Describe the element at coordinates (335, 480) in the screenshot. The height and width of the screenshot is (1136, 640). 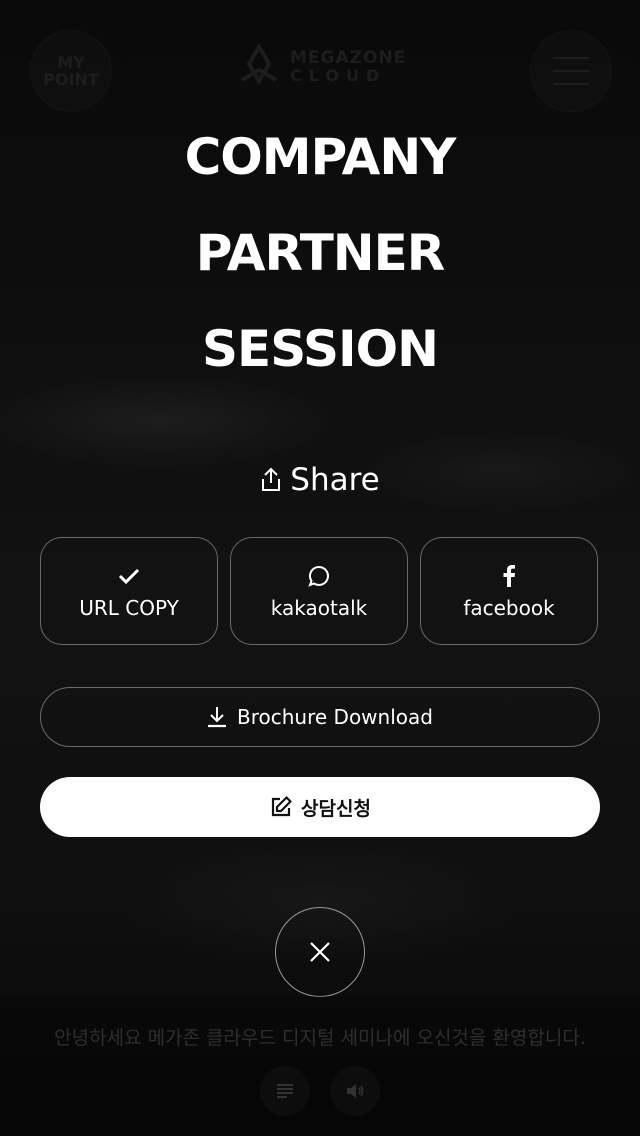
I see `share-label: Share` at that location.